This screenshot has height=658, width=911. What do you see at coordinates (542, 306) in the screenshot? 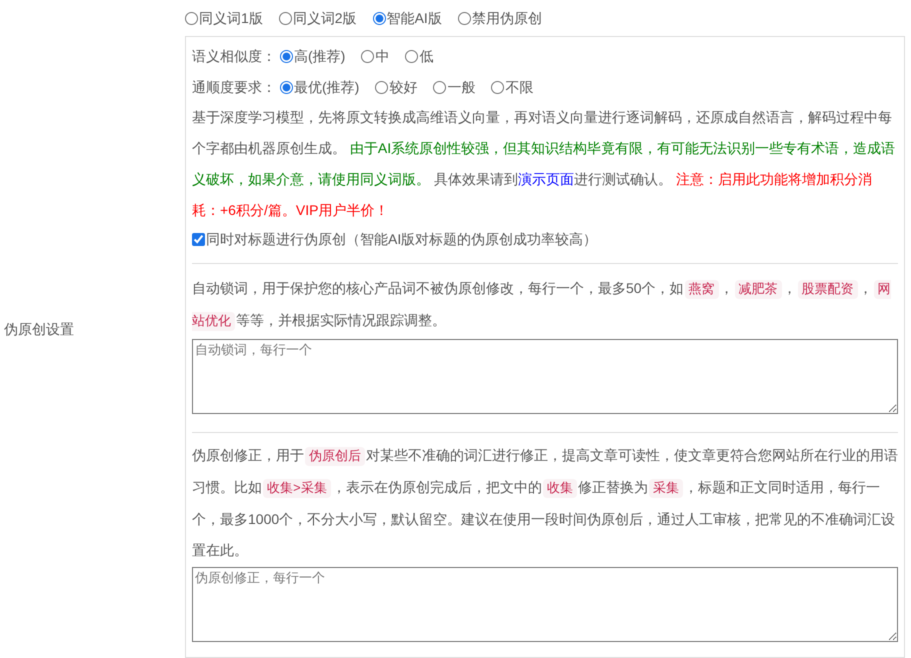
I see `help-paragraph: 自动锁词，用于保护您的核心产品词不被伪原创修改，每行一个，最多50个，如 燕窝 ， 减肥茶 ， 股票配资 ， 网站优化 等等，并根据实际情况跟踪调整。` at bounding box center [542, 306].